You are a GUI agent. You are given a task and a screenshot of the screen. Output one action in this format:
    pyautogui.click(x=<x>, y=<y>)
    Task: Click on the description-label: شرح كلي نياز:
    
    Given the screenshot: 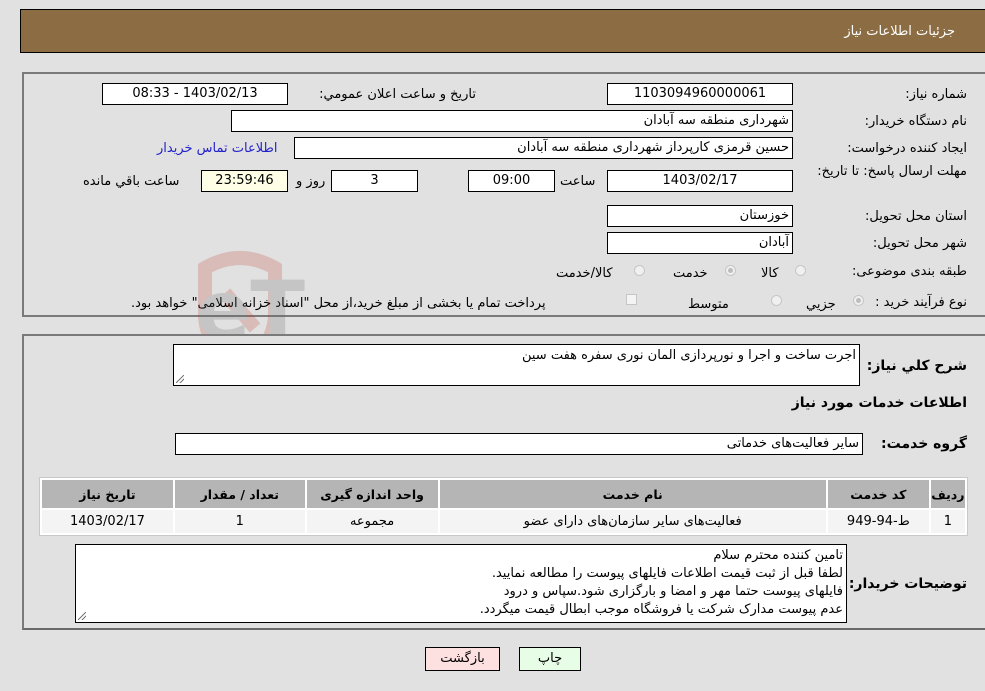 What is the action you would take?
    pyautogui.click(x=916, y=366)
    